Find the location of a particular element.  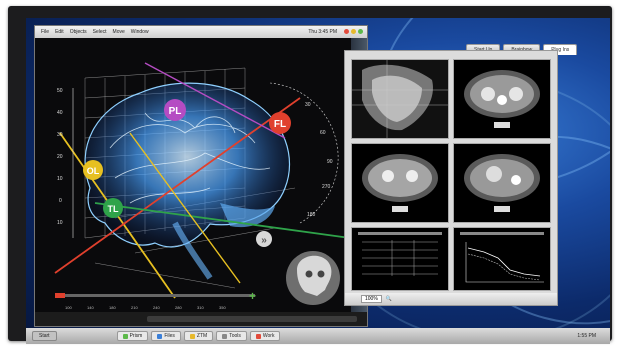

taskbar-item-files: Files is located at coordinates (166, 336).